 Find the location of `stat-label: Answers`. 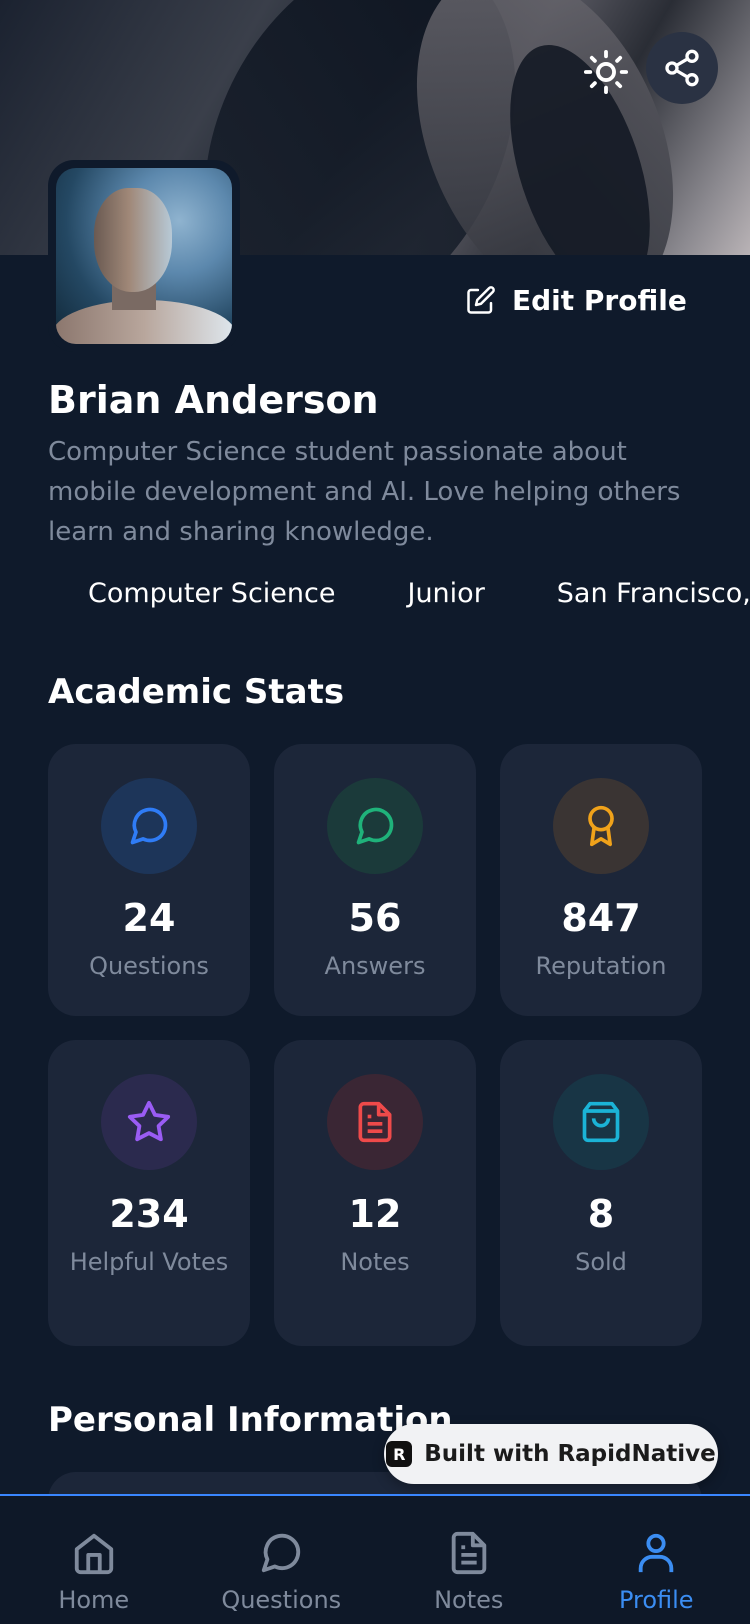

stat-label: Answers is located at coordinates (375, 966).